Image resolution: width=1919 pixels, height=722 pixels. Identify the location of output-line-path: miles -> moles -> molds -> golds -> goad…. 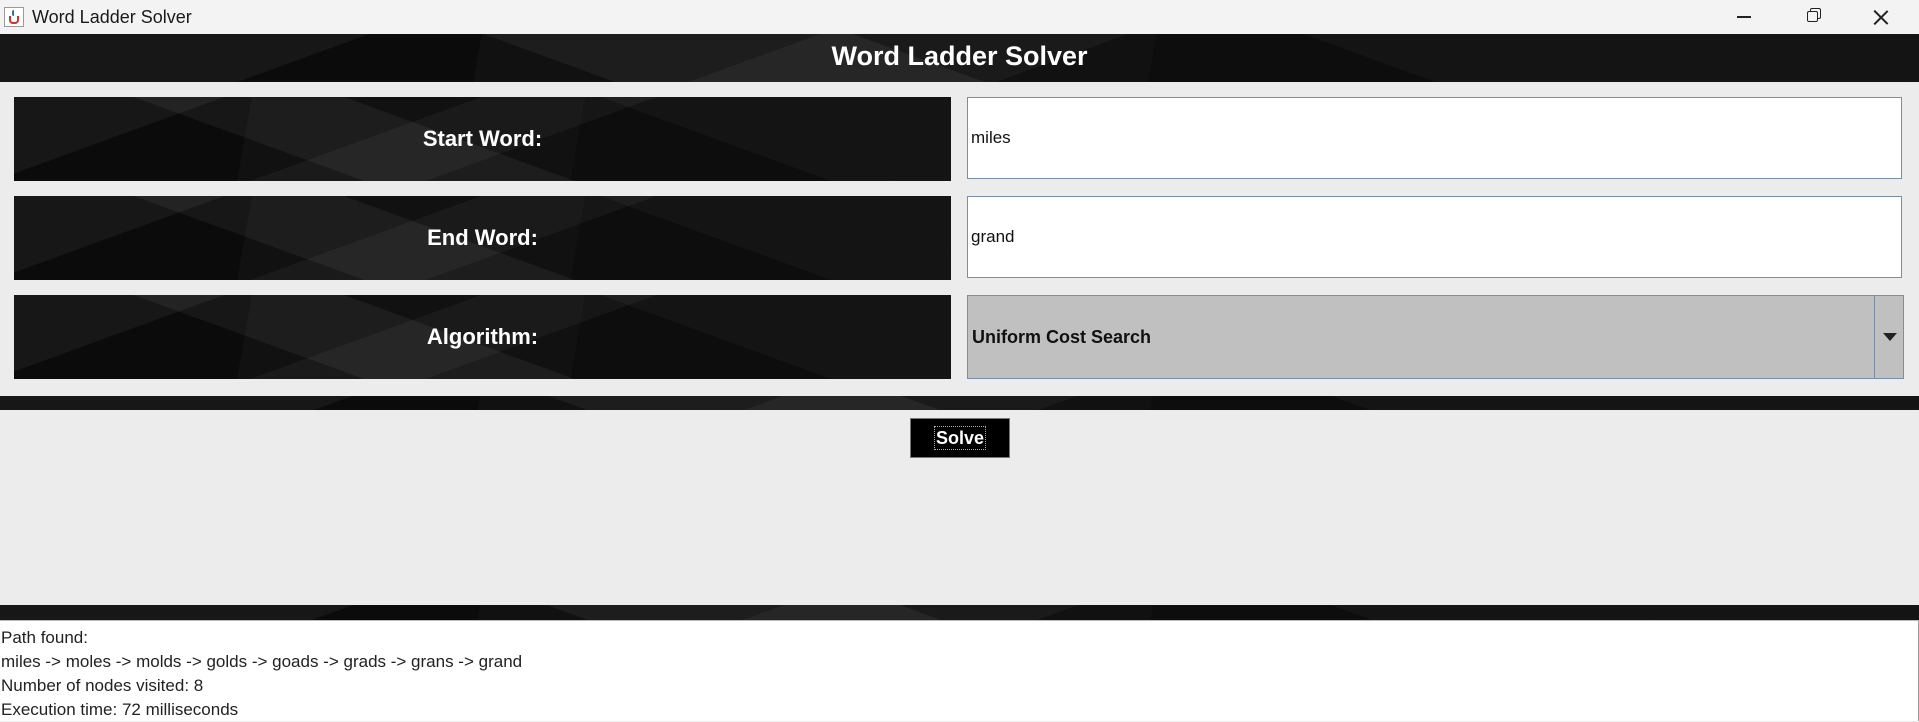
(262, 661).